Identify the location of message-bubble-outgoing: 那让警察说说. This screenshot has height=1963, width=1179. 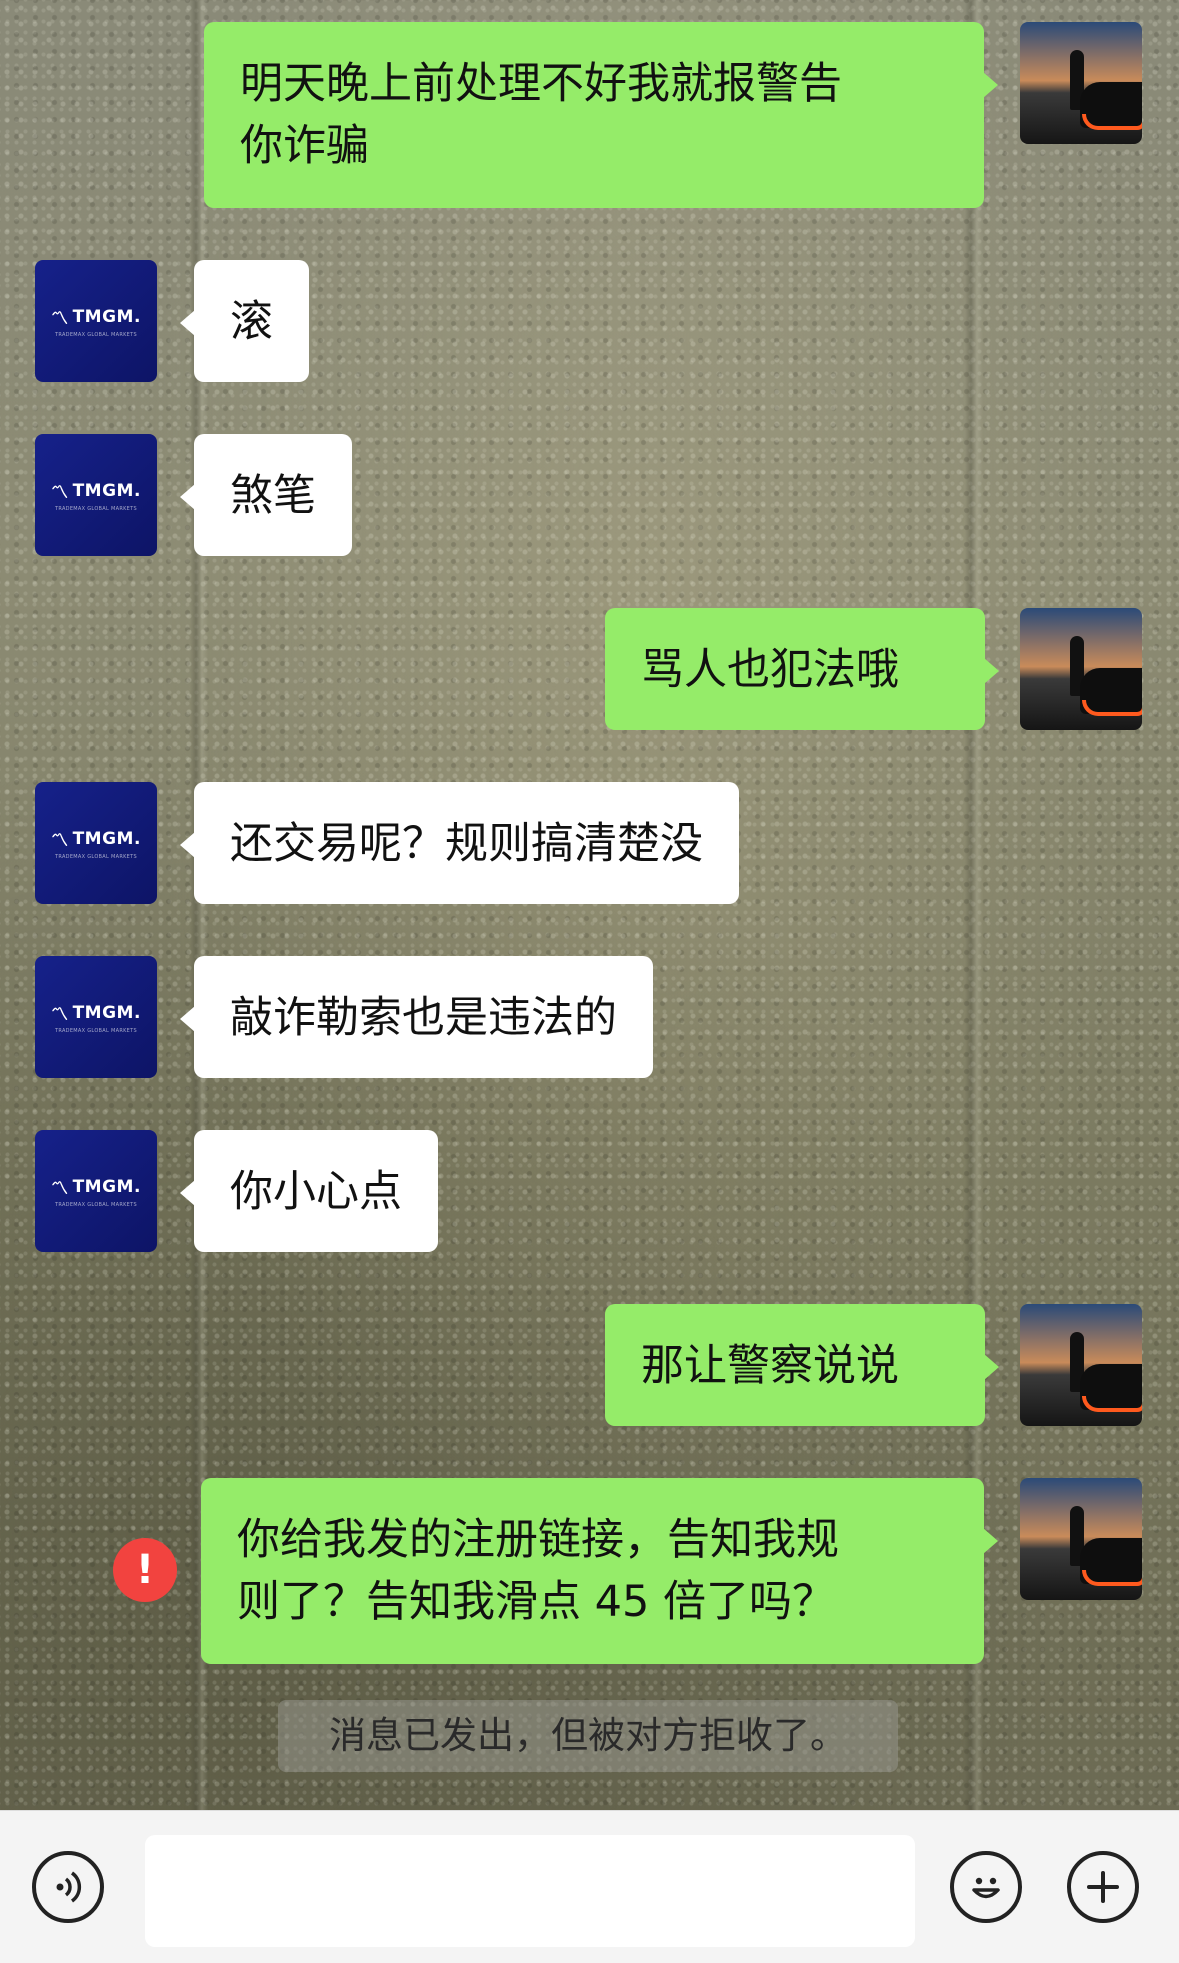
(802, 1365).